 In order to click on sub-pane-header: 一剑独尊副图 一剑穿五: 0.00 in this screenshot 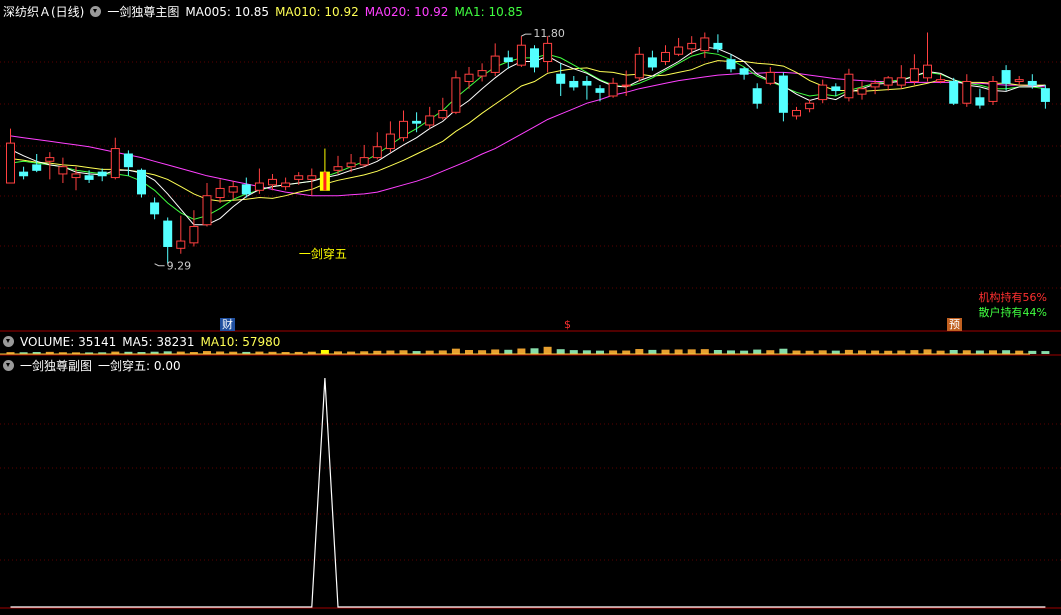, I will do `click(95, 366)`.